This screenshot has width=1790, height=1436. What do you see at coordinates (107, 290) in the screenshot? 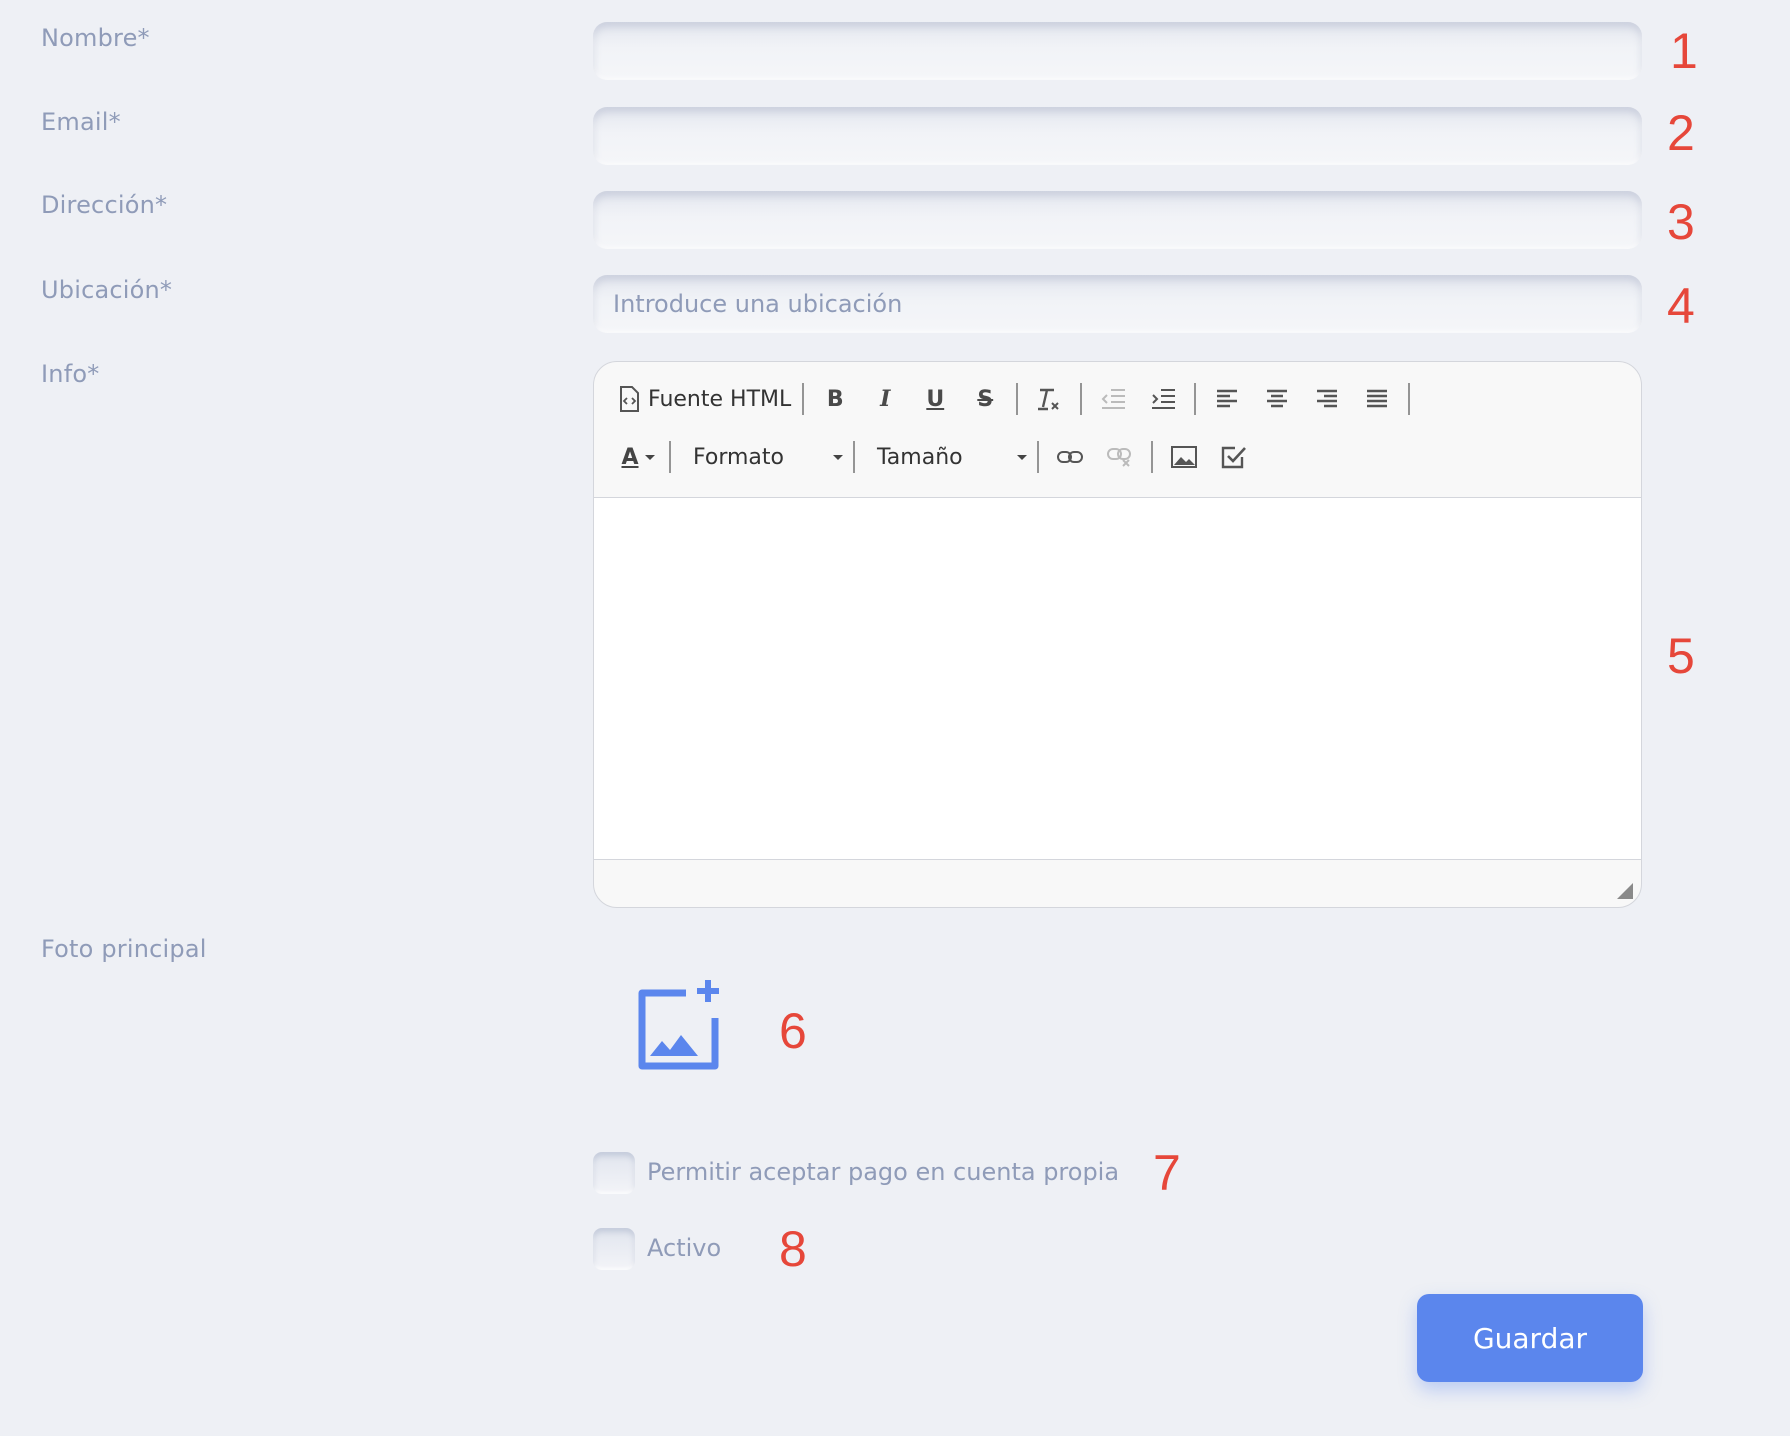
I see `ubicacion-label: Ubicación*` at bounding box center [107, 290].